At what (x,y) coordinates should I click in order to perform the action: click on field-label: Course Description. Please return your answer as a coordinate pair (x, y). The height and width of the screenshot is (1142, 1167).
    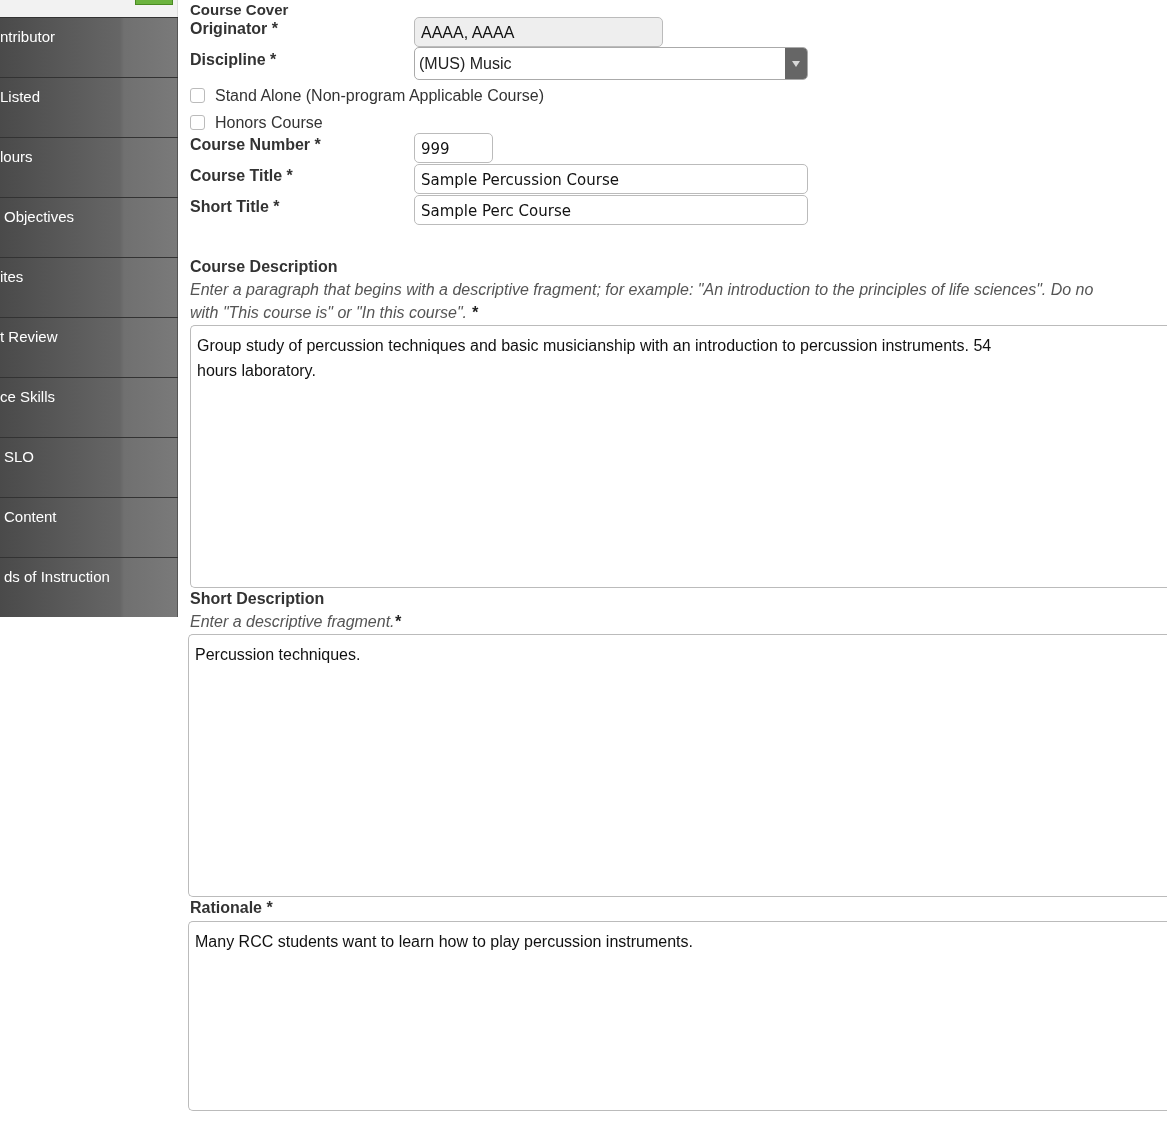
    Looking at the image, I should click on (264, 267).